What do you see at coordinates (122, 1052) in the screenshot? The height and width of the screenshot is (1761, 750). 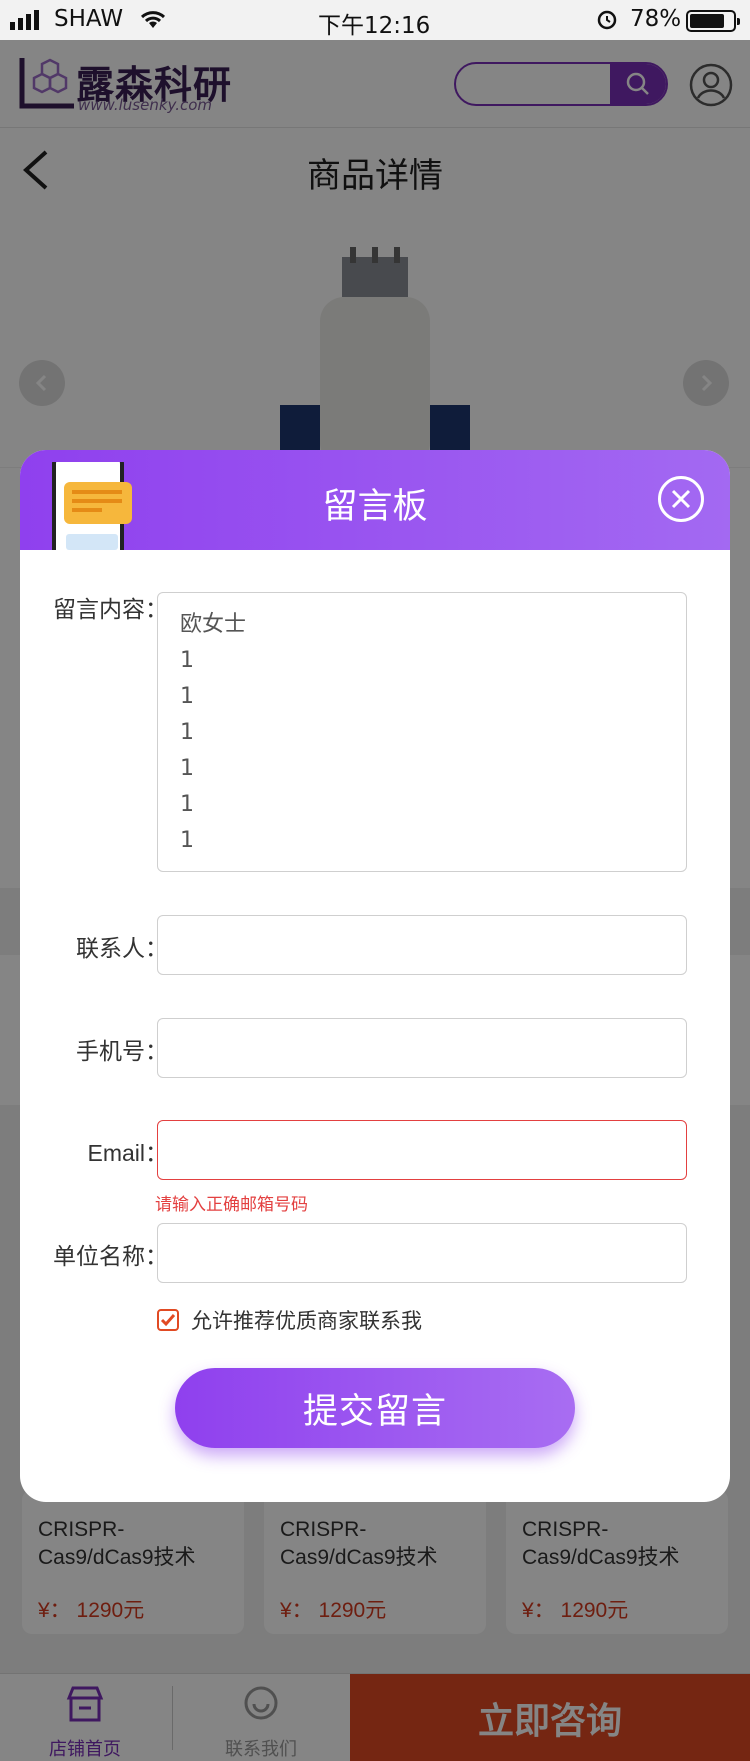 I see `phone-label: 手机号：` at bounding box center [122, 1052].